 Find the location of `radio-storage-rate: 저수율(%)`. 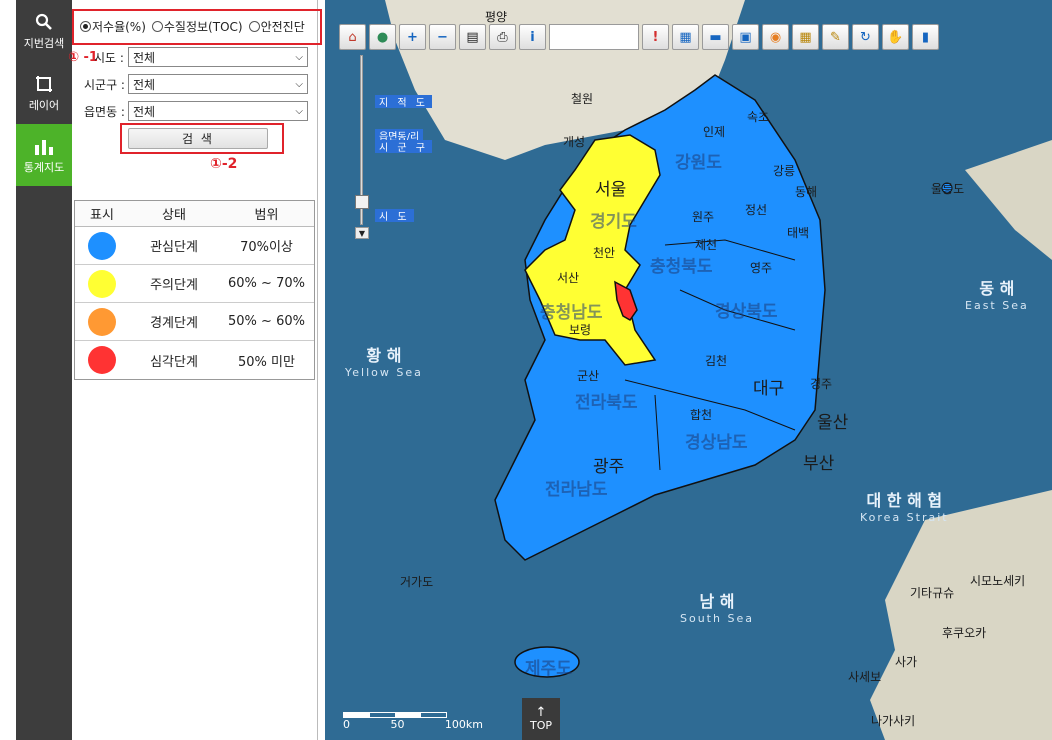

radio-storage-rate: 저수율(%) is located at coordinates (113, 26).